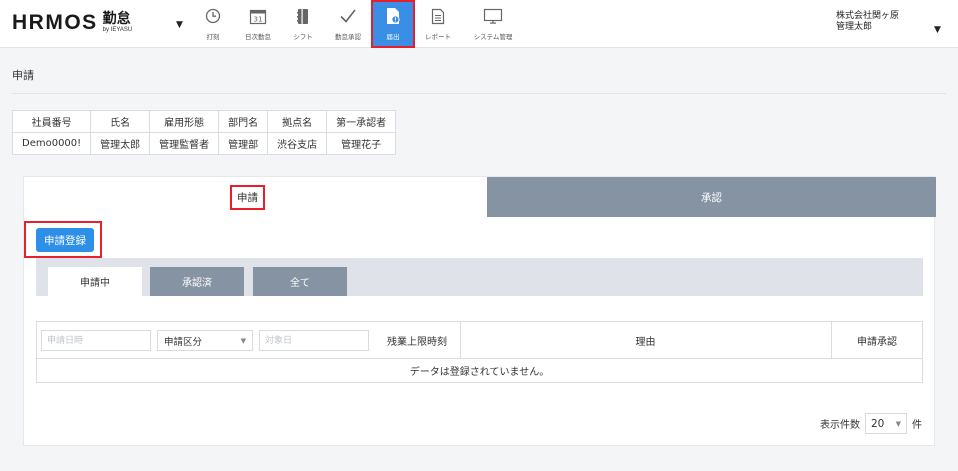  Describe the element at coordinates (120, 143) in the screenshot. I see `table-cell: 管理太郎` at that location.